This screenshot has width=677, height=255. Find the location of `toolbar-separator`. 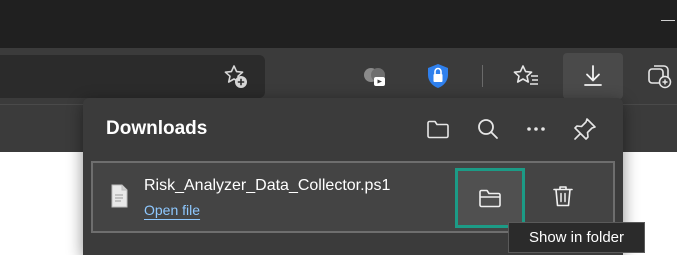

toolbar-separator is located at coordinates (482, 76).